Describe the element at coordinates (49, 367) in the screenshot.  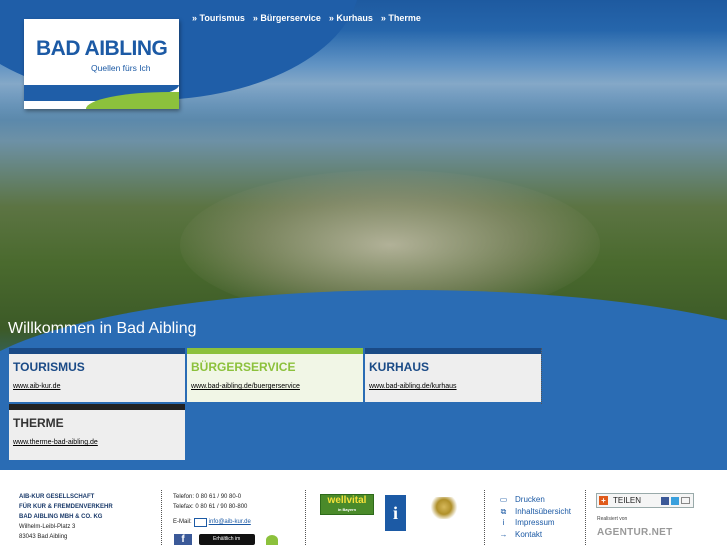
I see `box-title: TOURISMUS` at that location.